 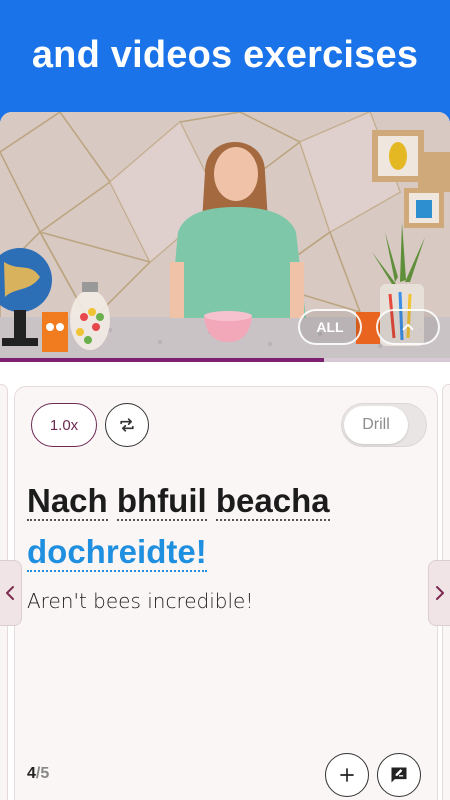 I want to click on repeat-icon, so click(x=127, y=425).